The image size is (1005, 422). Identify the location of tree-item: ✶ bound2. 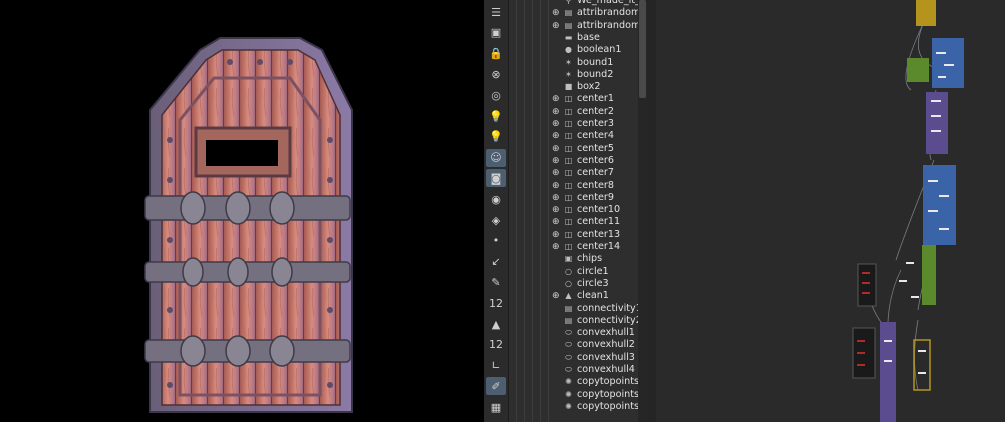
(578, 75).